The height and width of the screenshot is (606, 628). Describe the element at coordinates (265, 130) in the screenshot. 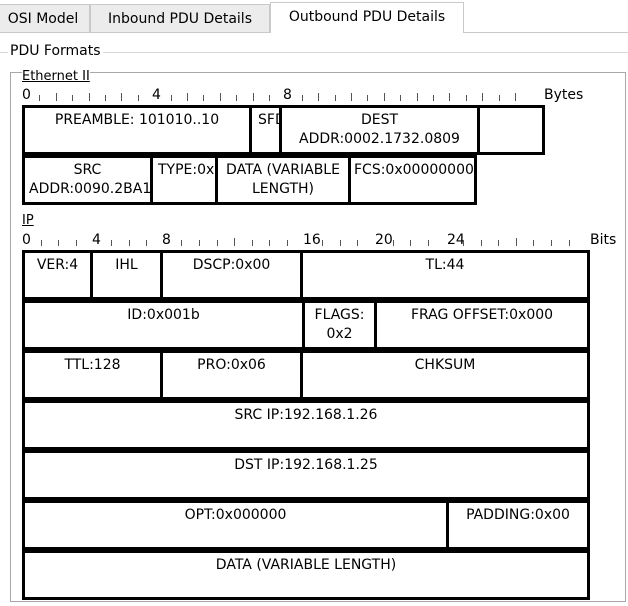

I see `sfd-field: SFD` at that location.